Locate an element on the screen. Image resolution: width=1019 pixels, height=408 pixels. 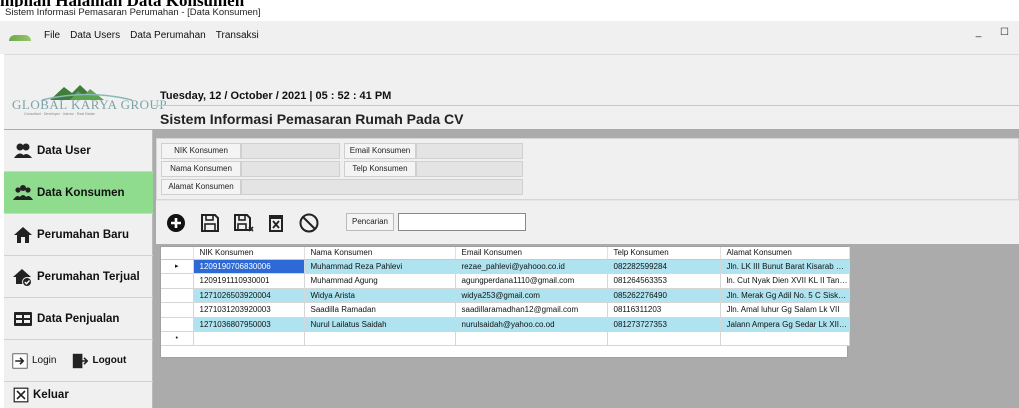
table-cell: Saadilla Ramadan is located at coordinates (380, 310).